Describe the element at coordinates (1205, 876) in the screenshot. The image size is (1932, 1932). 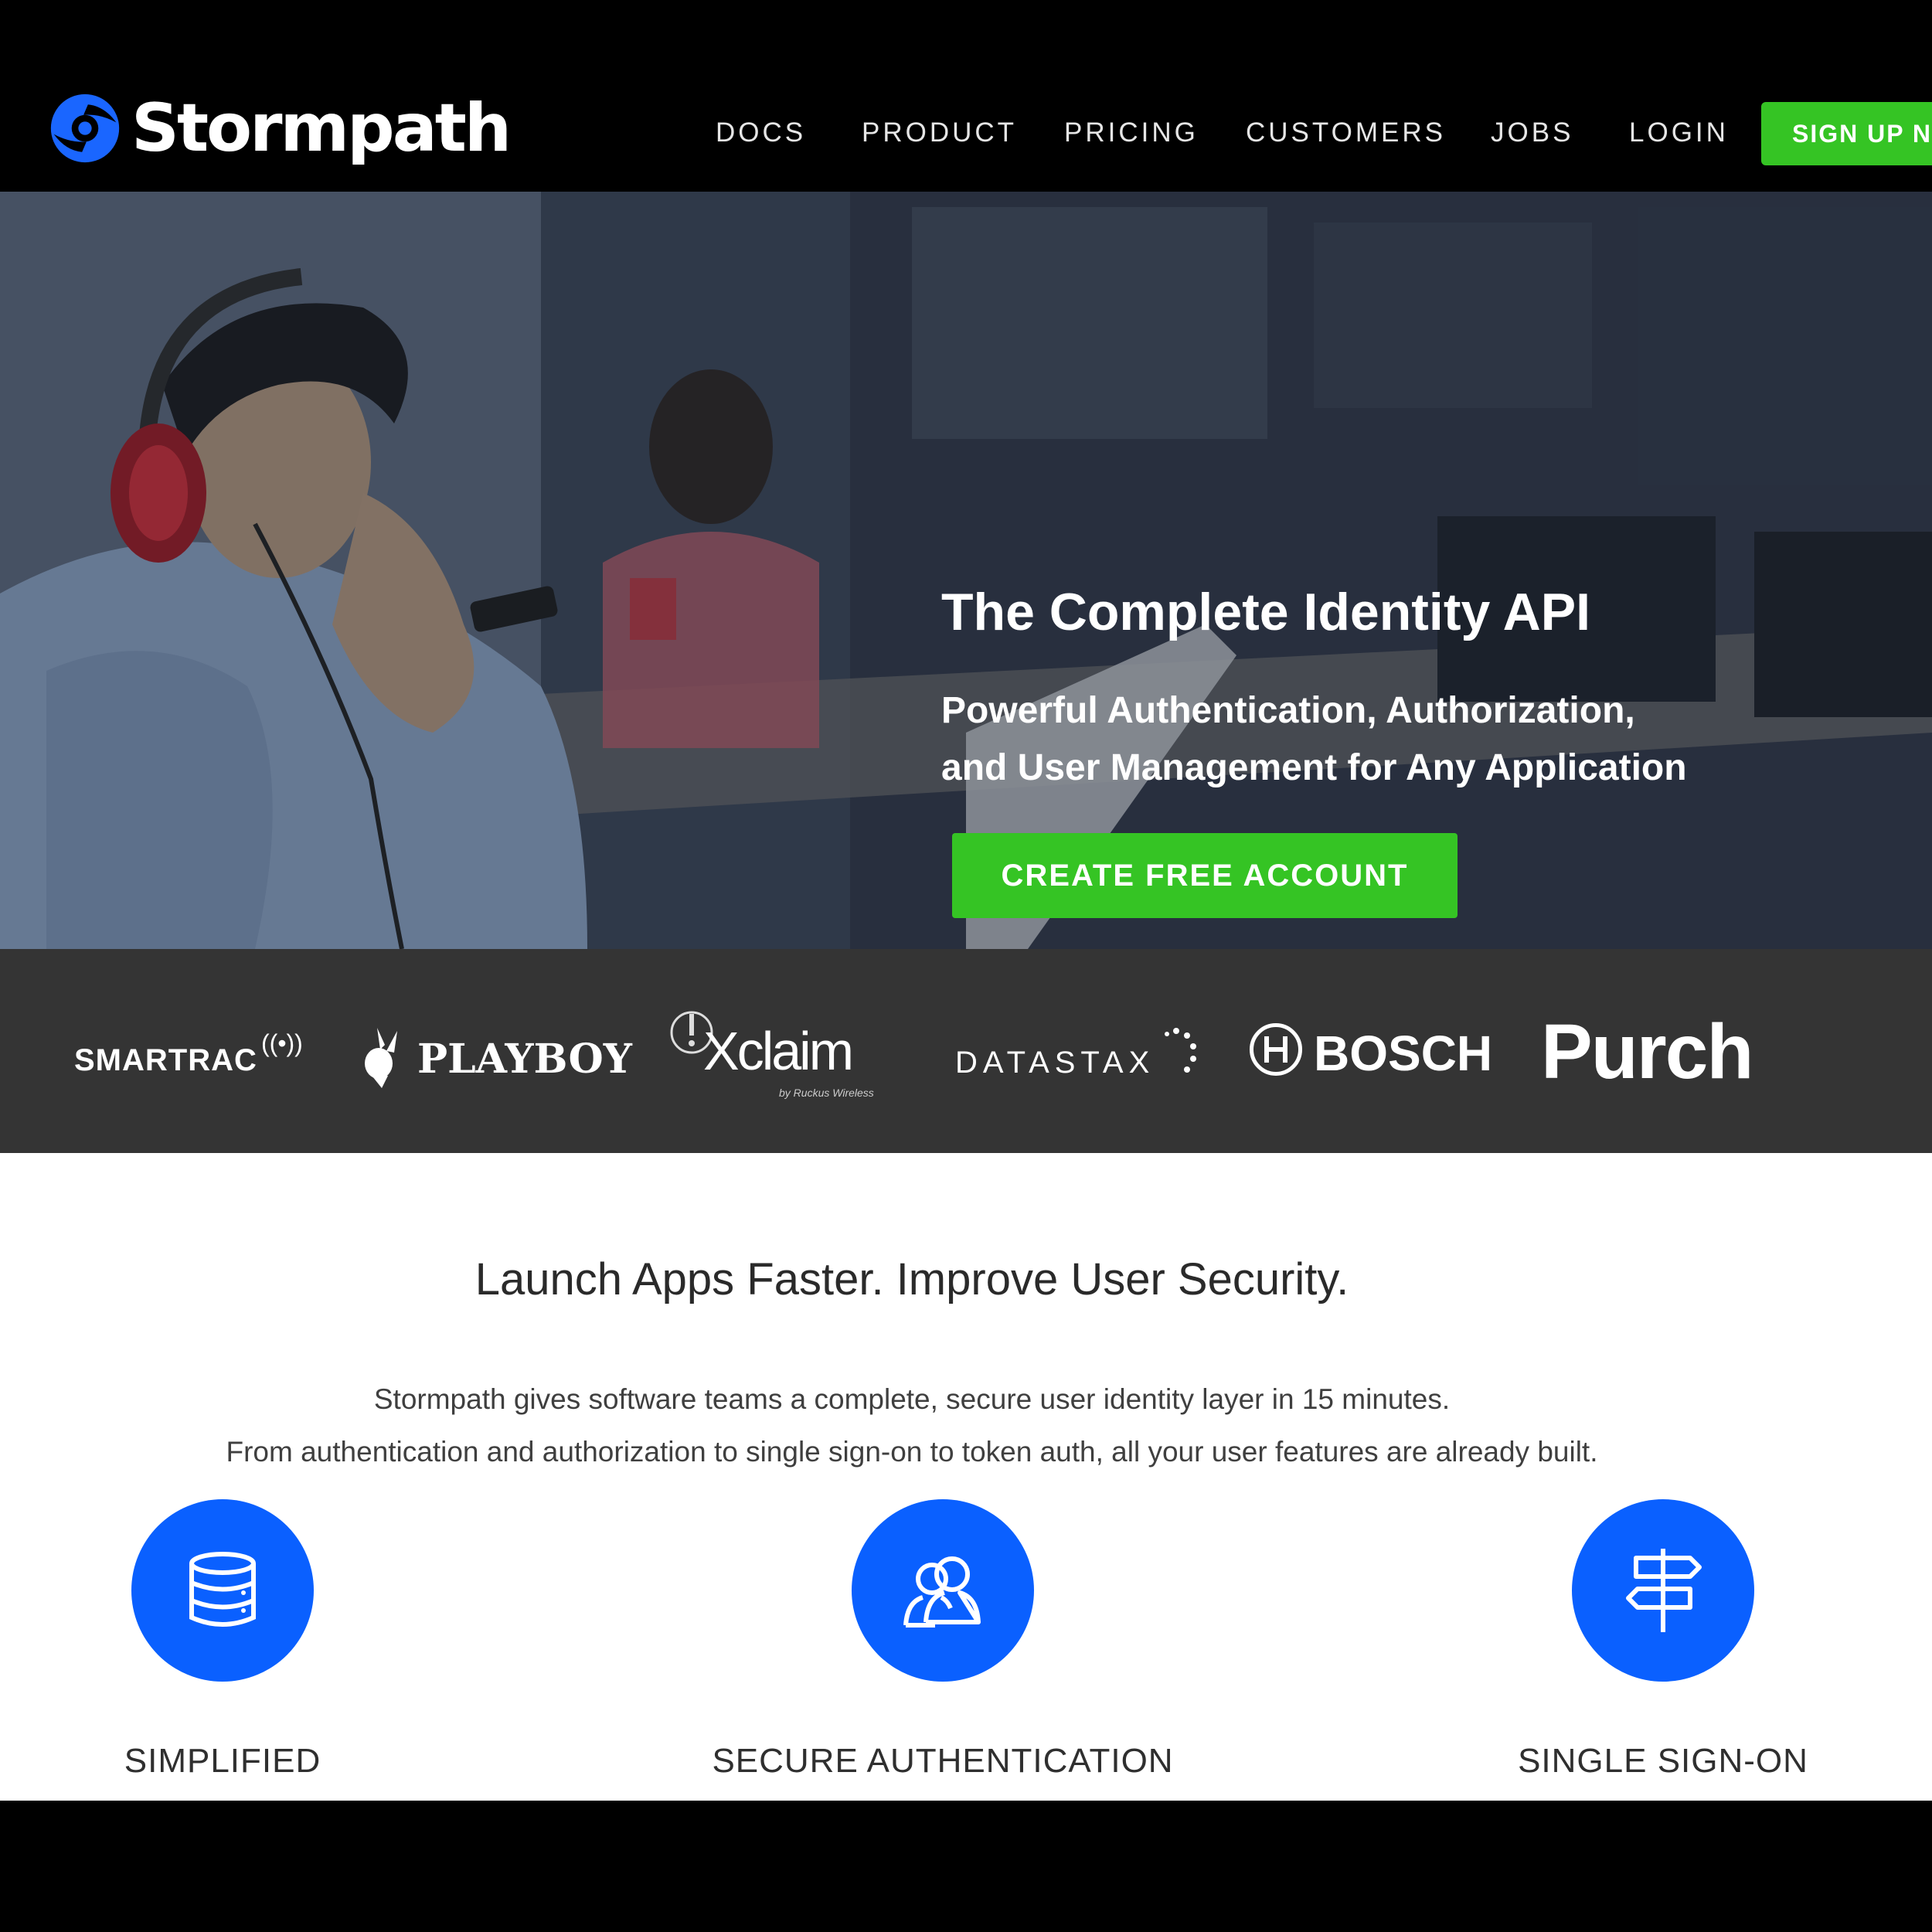
I see `create-free-account-button: CREATE FREE ACCOUNT` at that location.